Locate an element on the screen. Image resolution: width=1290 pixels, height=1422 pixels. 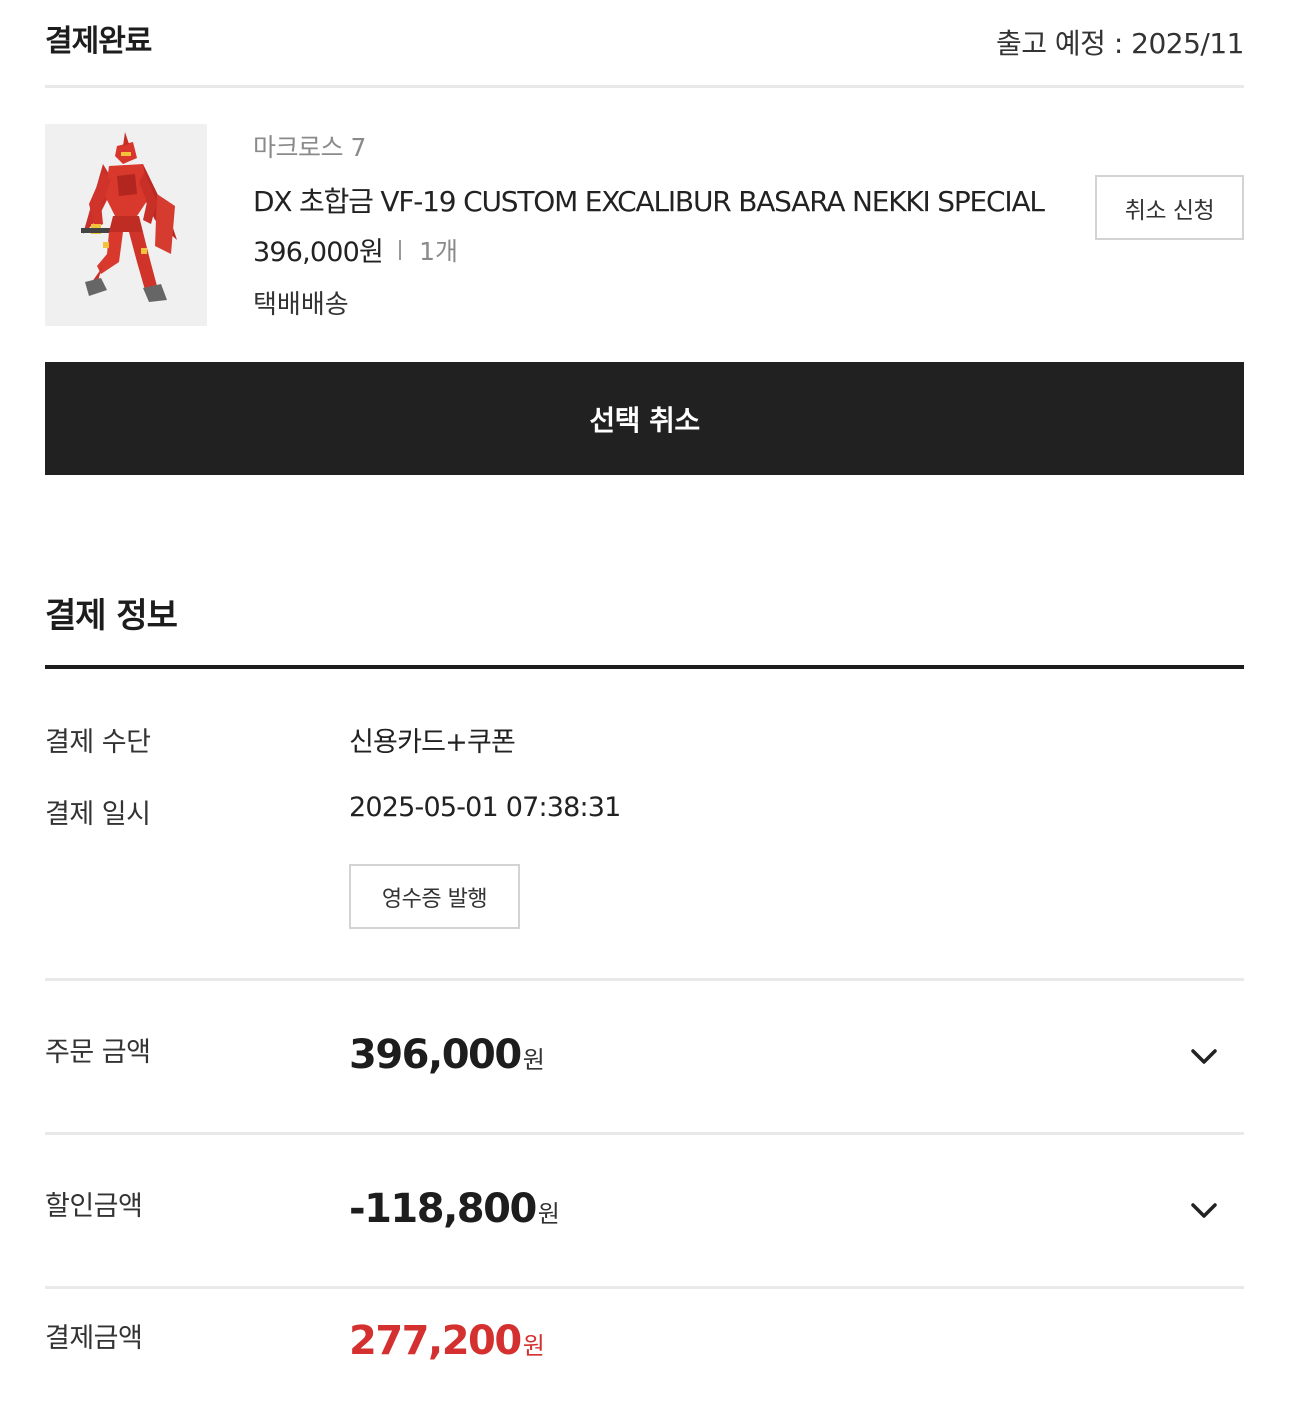
payment-datetime-label: 결제 일시 is located at coordinates (98, 814).